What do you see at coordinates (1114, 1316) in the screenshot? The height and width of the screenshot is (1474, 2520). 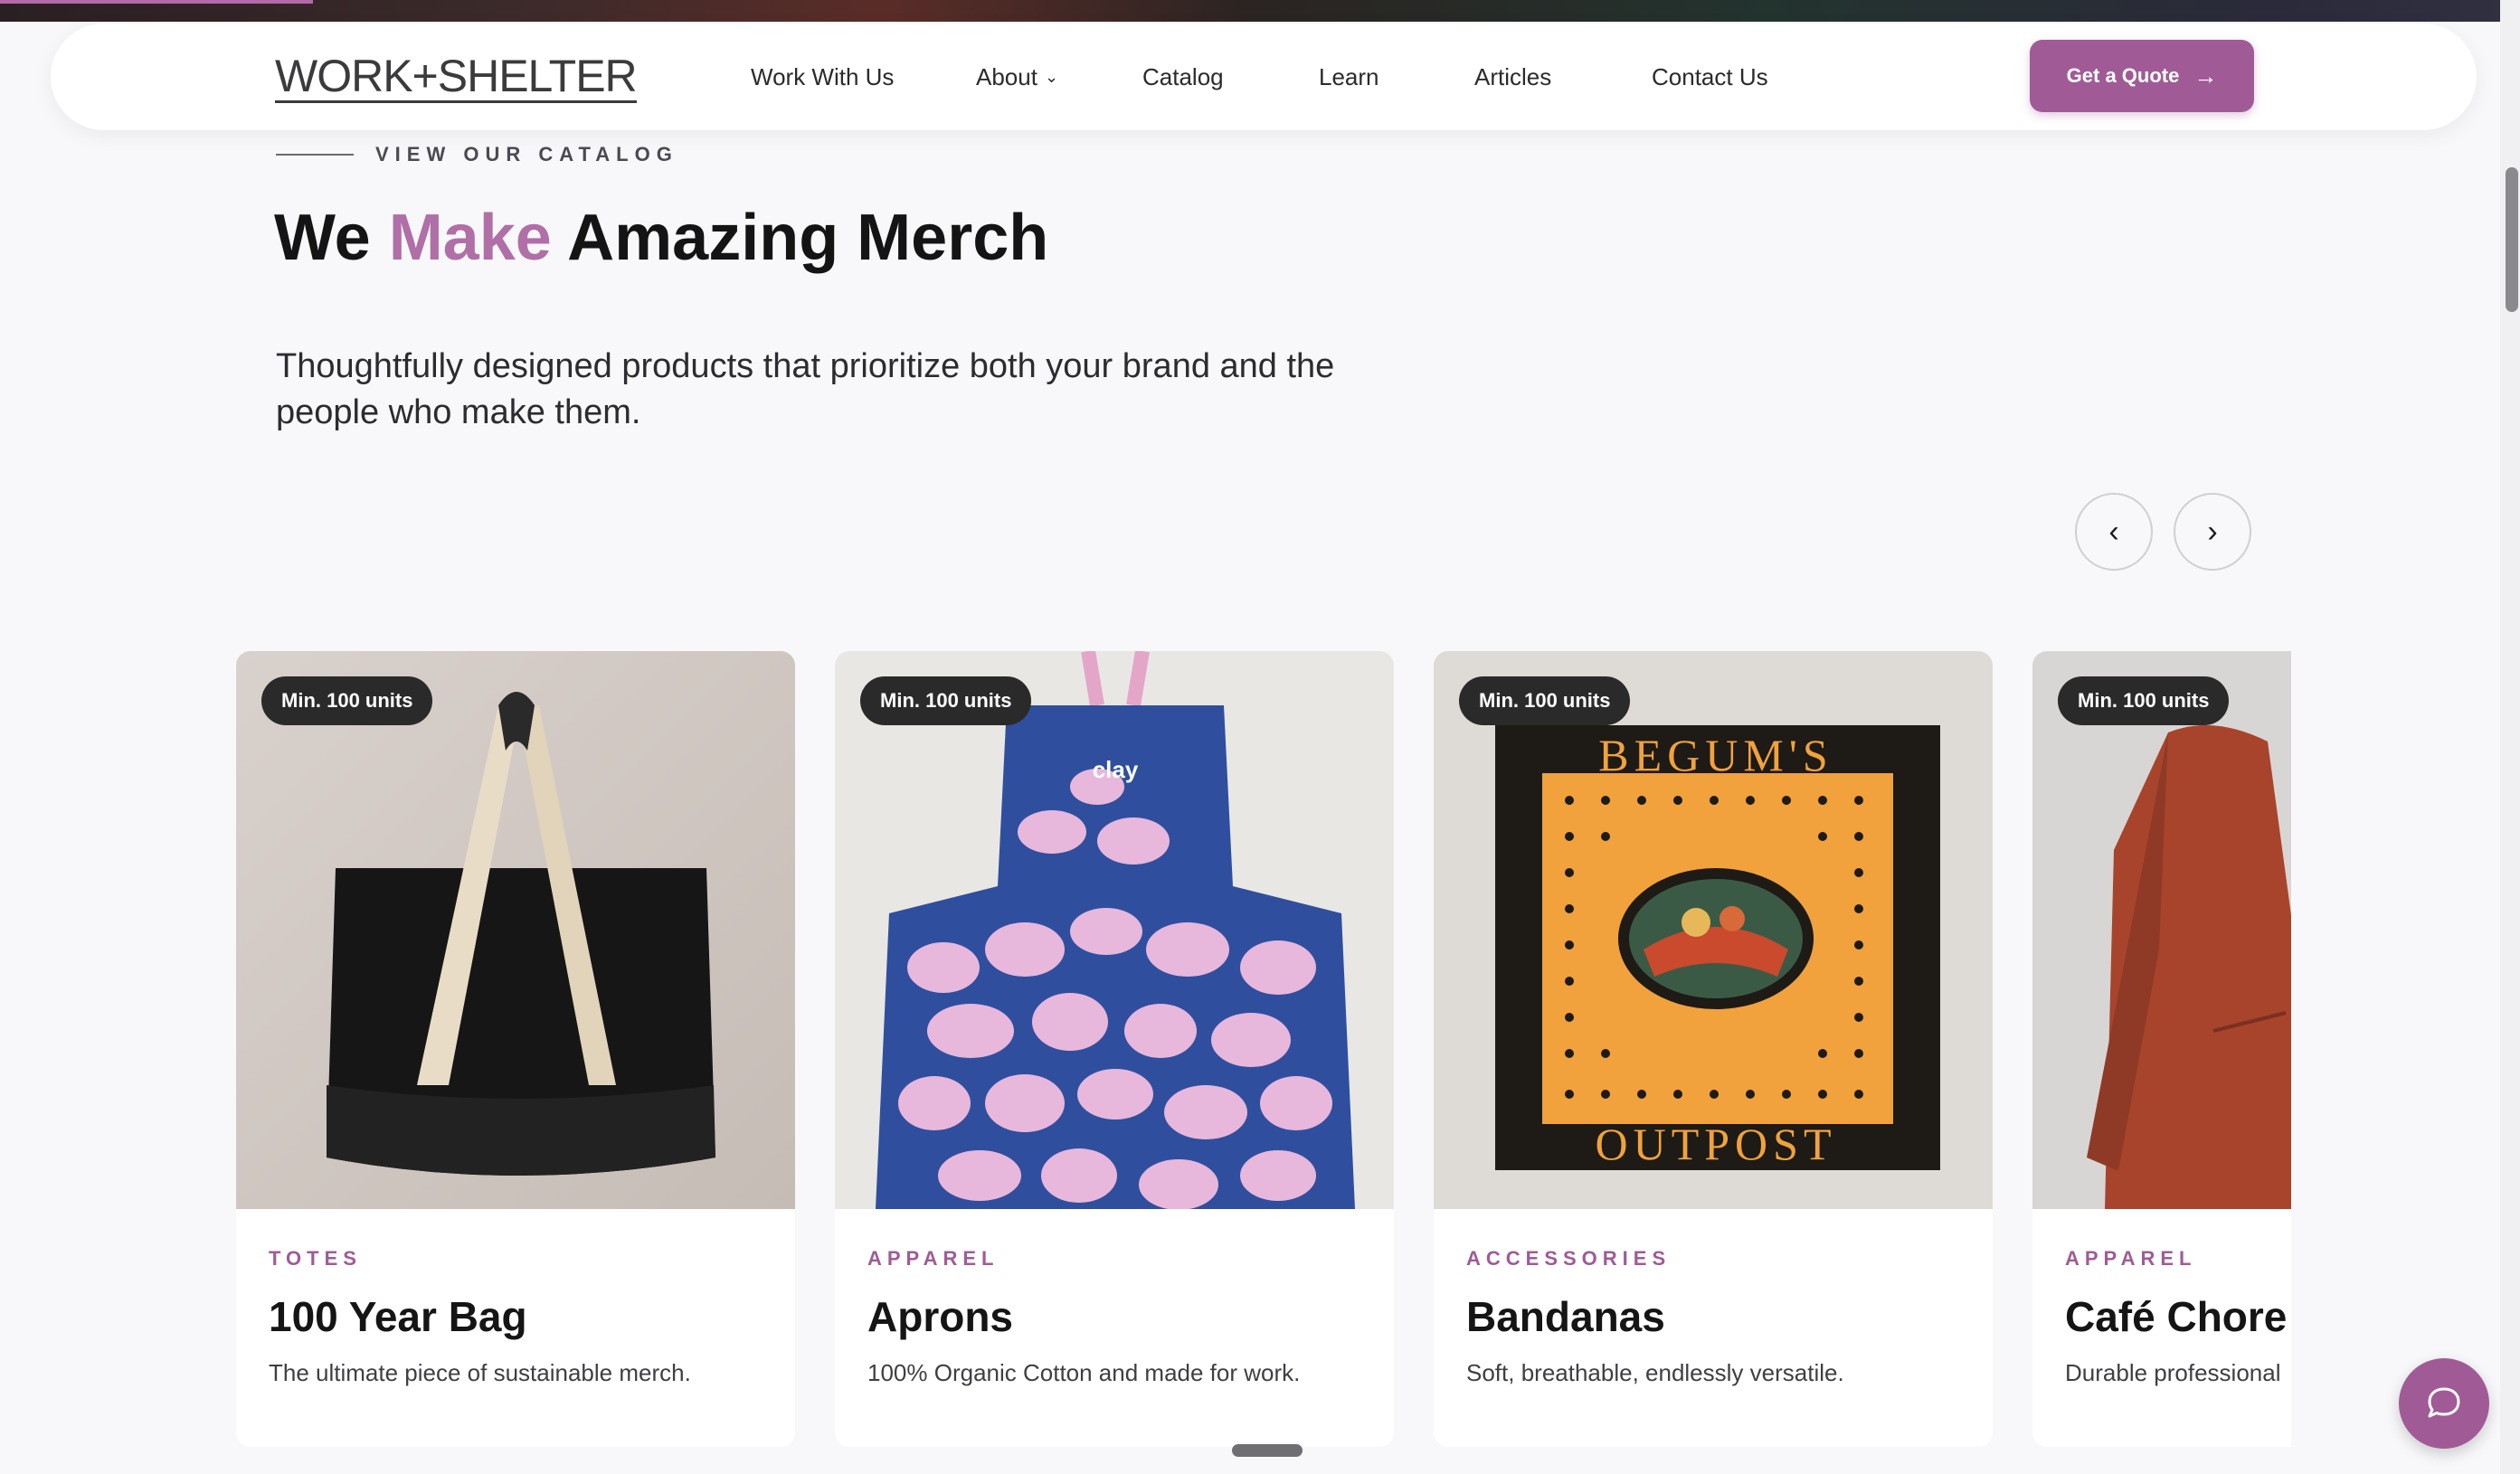 I see `product-title: Aprons` at bounding box center [1114, 1316].